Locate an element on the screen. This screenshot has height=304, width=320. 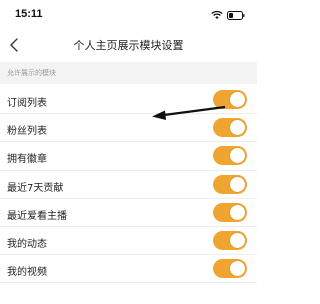
list-item-recent-streamers: 最近爱看主播 is located at coordinates (128, 213).